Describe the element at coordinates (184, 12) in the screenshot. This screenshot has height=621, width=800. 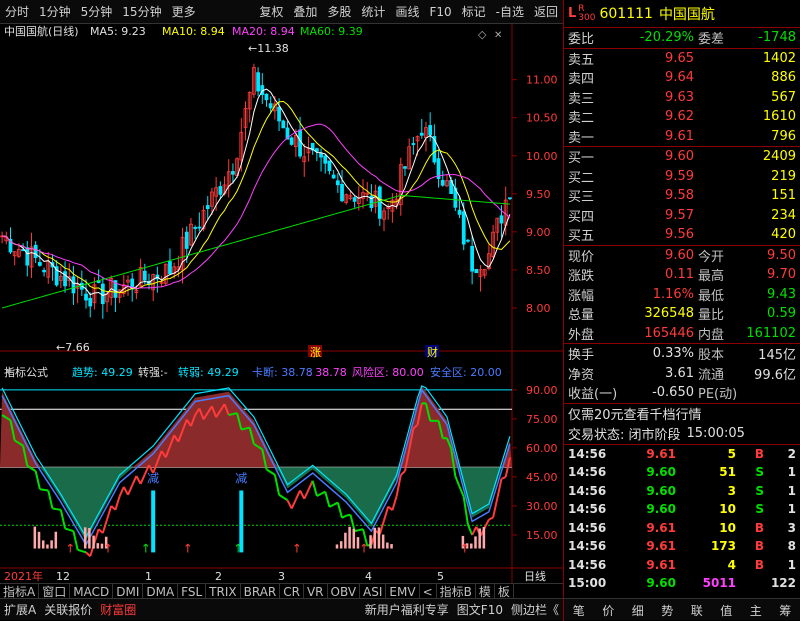
I see `toolbar-btn-4: 更多` at that location.